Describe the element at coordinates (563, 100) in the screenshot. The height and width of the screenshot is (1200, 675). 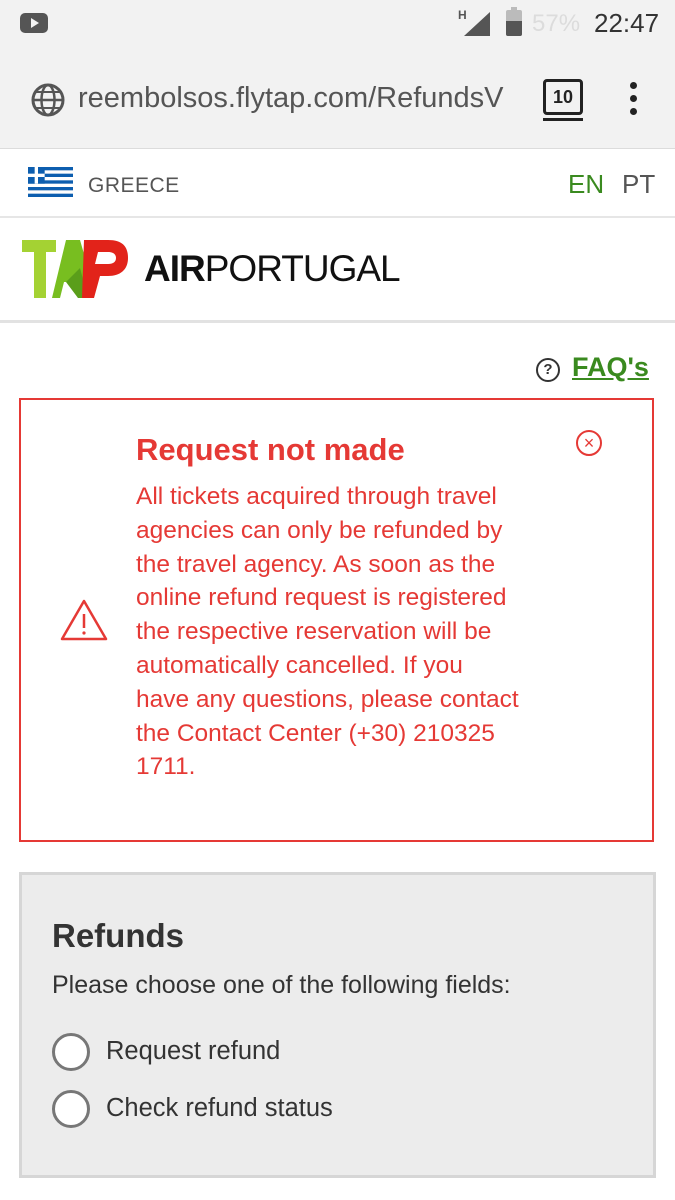
I see `tab-switcher-button: 10` at that location.